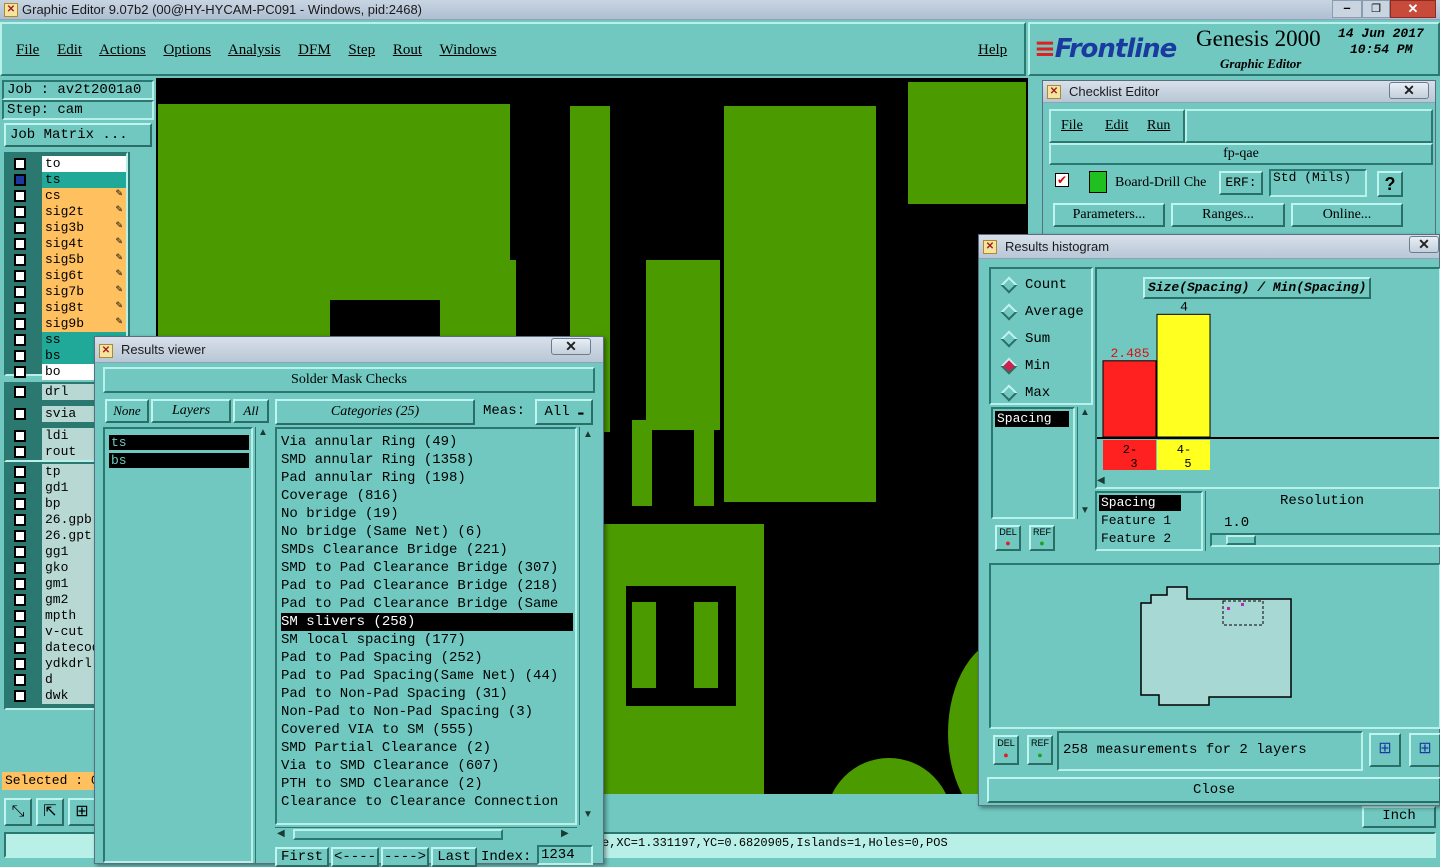 Image resolution: width=1440 pixels, height=867 pixels. What do you see at coordinates (427, 802) in the screenshot?
I see `category-item: Clearance to Clearance Connection` at bounding box center [427, 802].